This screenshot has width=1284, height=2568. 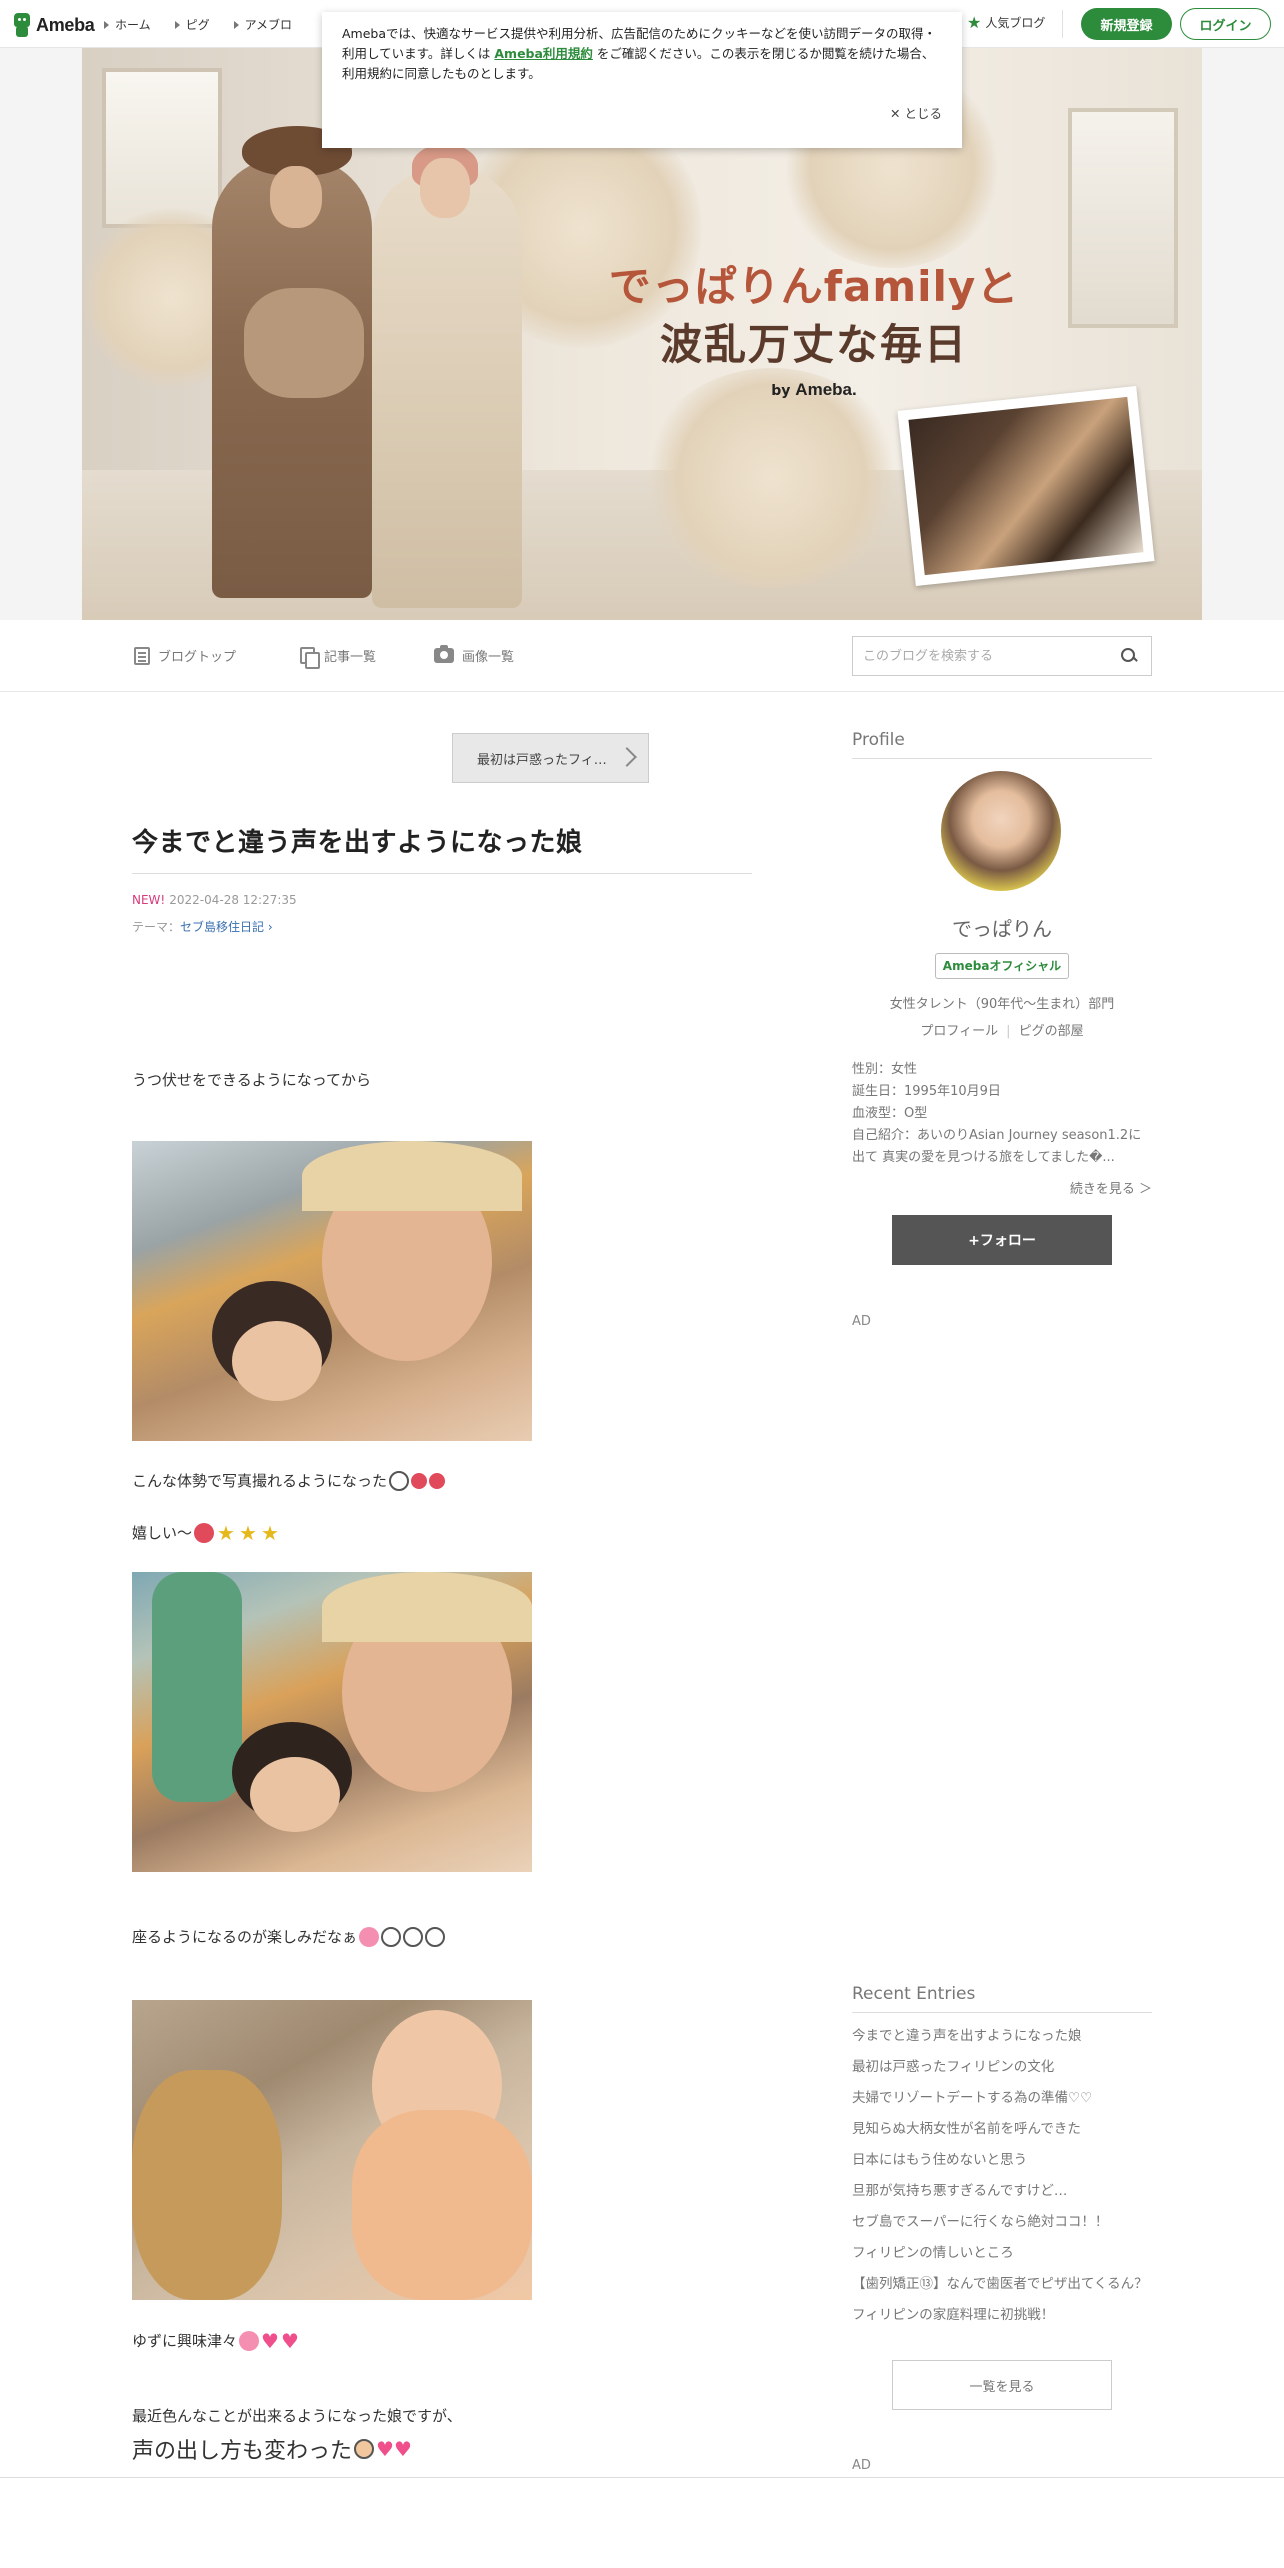 I want to click on banner-photo-woman, so click(x=447, y=388).